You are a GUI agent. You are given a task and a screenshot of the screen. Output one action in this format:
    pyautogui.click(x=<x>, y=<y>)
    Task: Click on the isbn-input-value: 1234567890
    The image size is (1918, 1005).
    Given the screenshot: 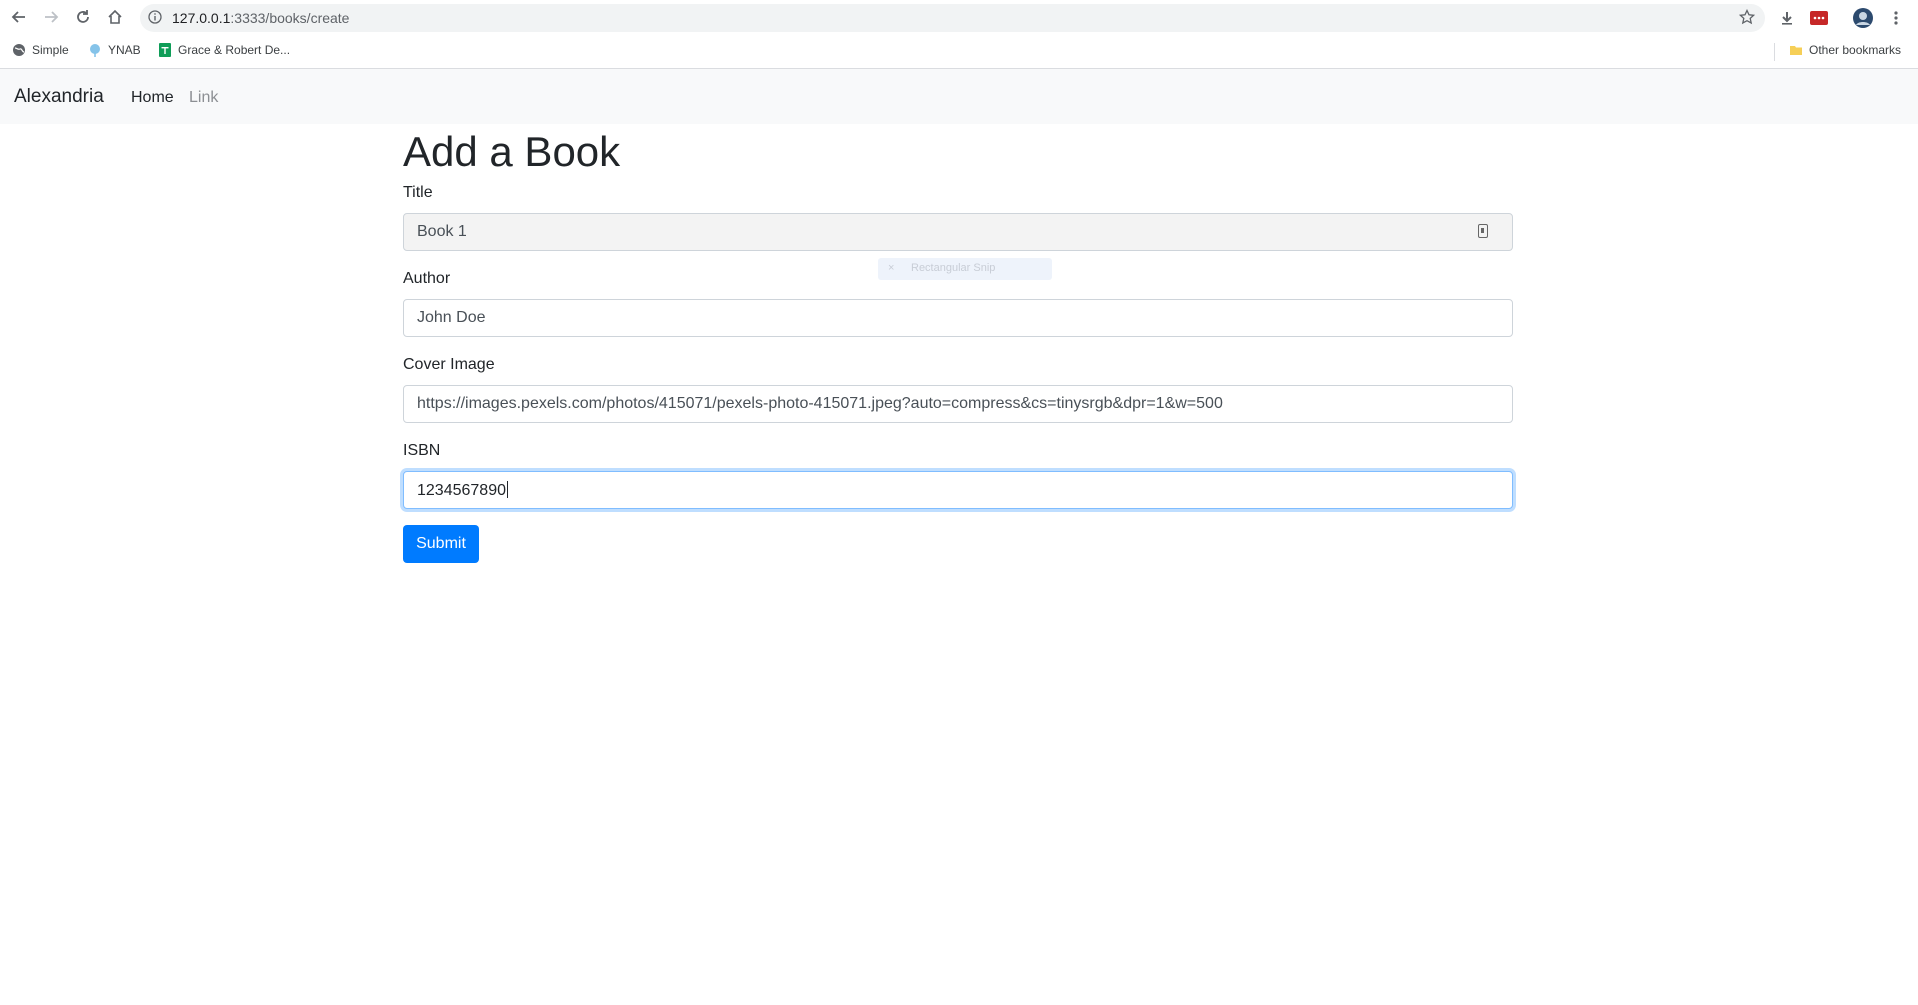 What is the action you would take?
    pyautogui.click(x=462, y=490)
    